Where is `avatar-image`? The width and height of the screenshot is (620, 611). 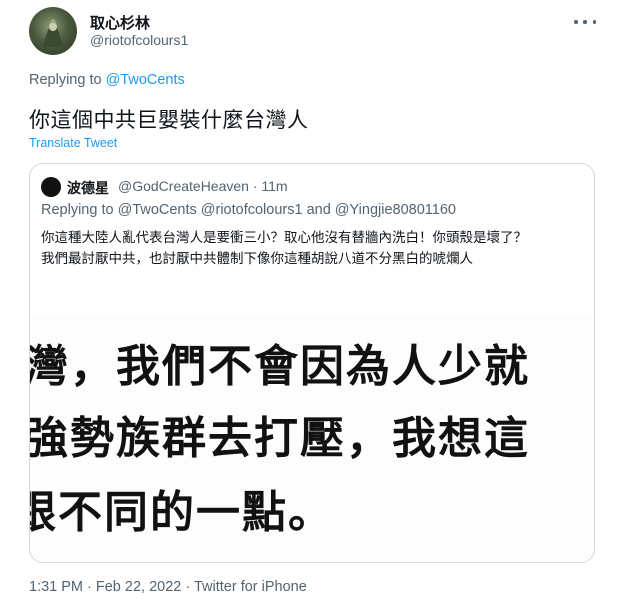 avatar-image is located at coordinates (53, 33).